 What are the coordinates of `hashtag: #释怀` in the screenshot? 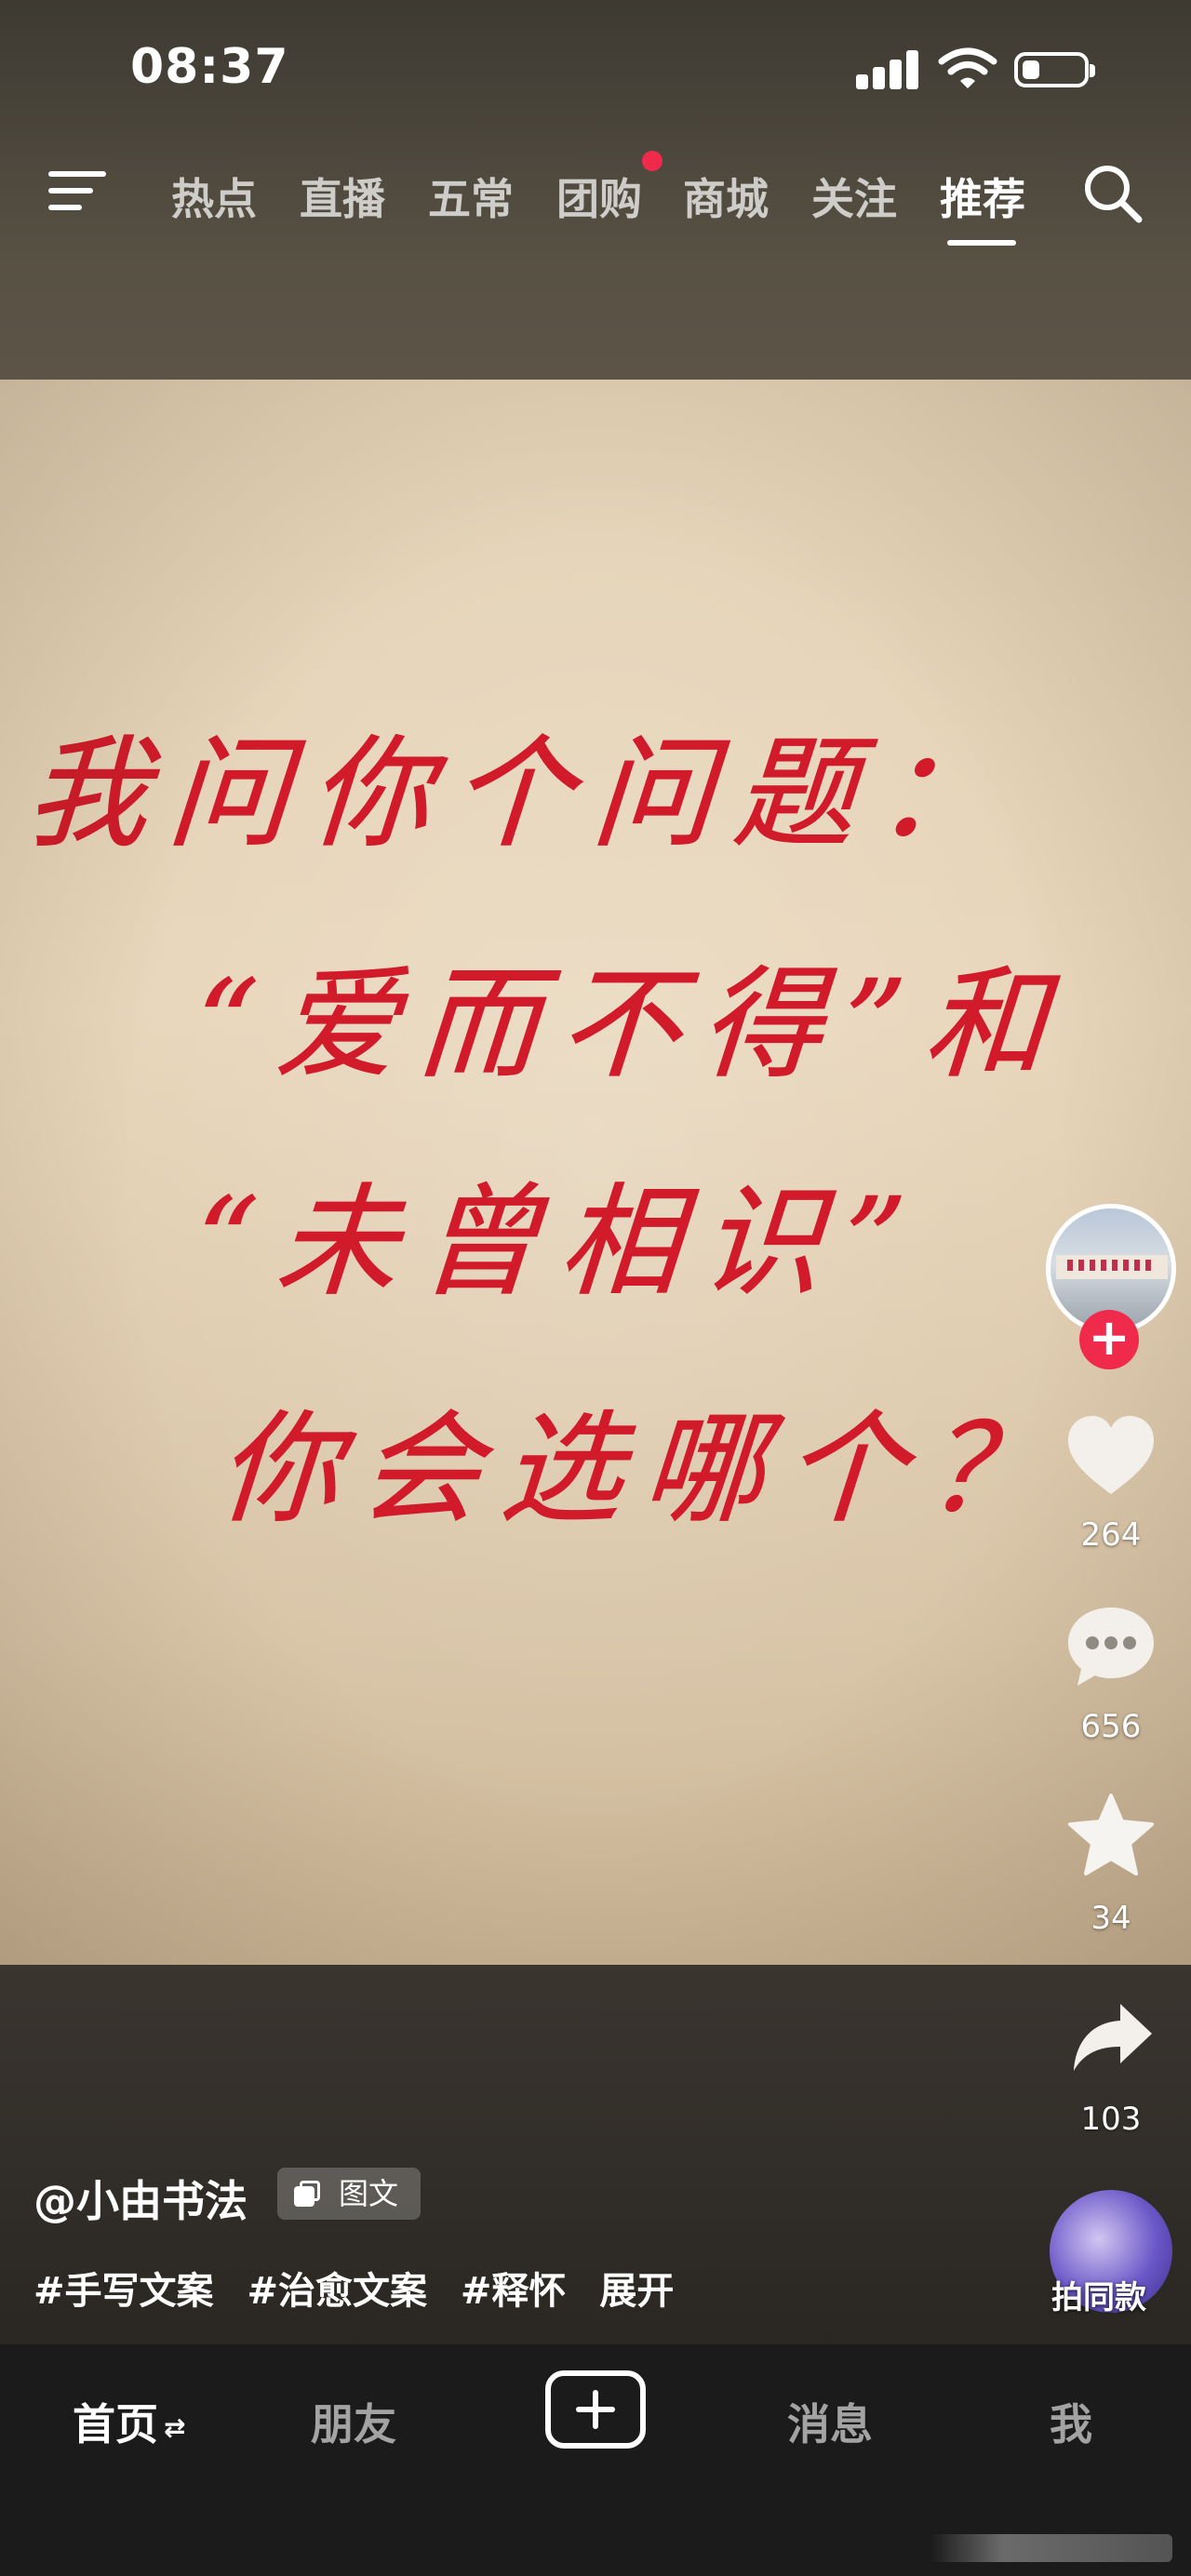 It's located at (514, 2291).